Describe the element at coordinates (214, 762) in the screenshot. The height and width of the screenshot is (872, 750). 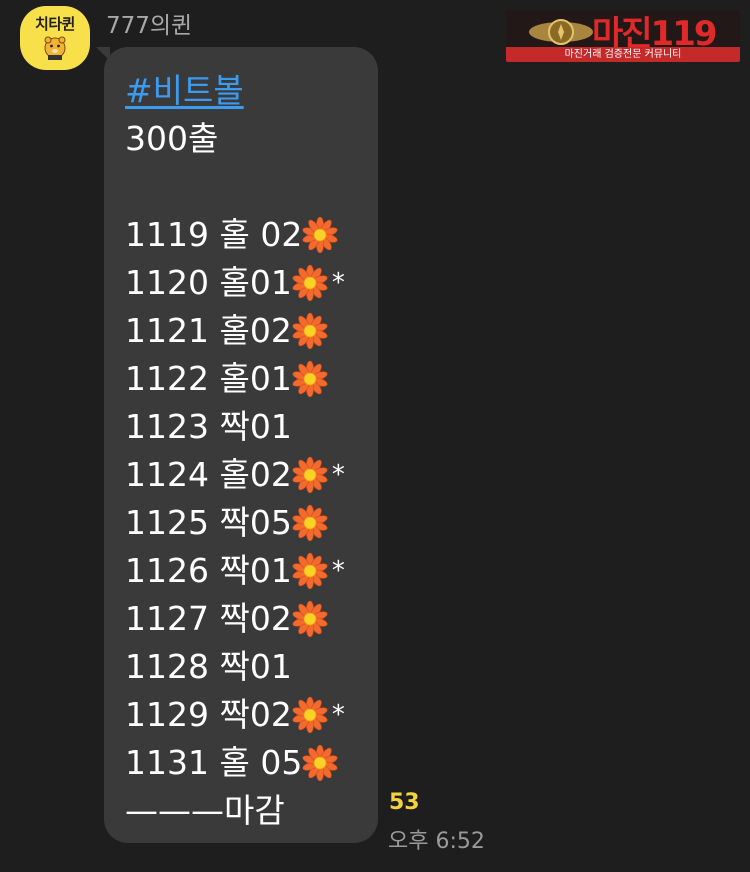
I see `result-text: 1131 홀 05` at that location.